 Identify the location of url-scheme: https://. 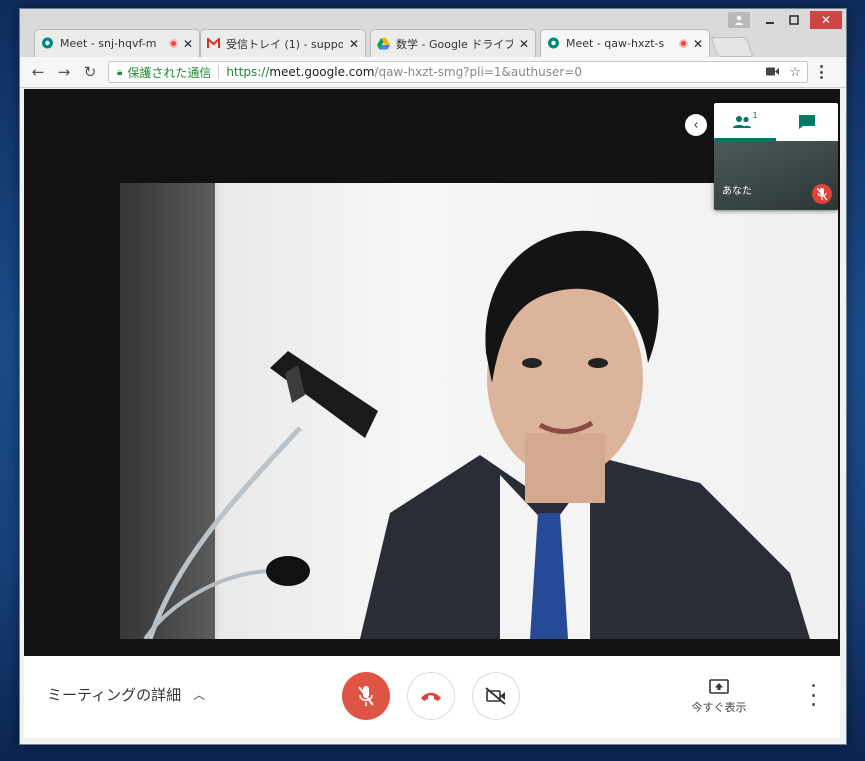
(248, 72).